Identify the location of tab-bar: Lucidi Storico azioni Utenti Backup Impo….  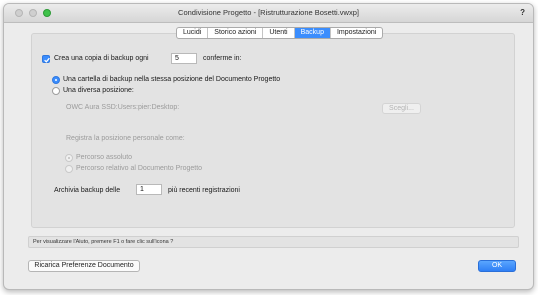
(280, 33).